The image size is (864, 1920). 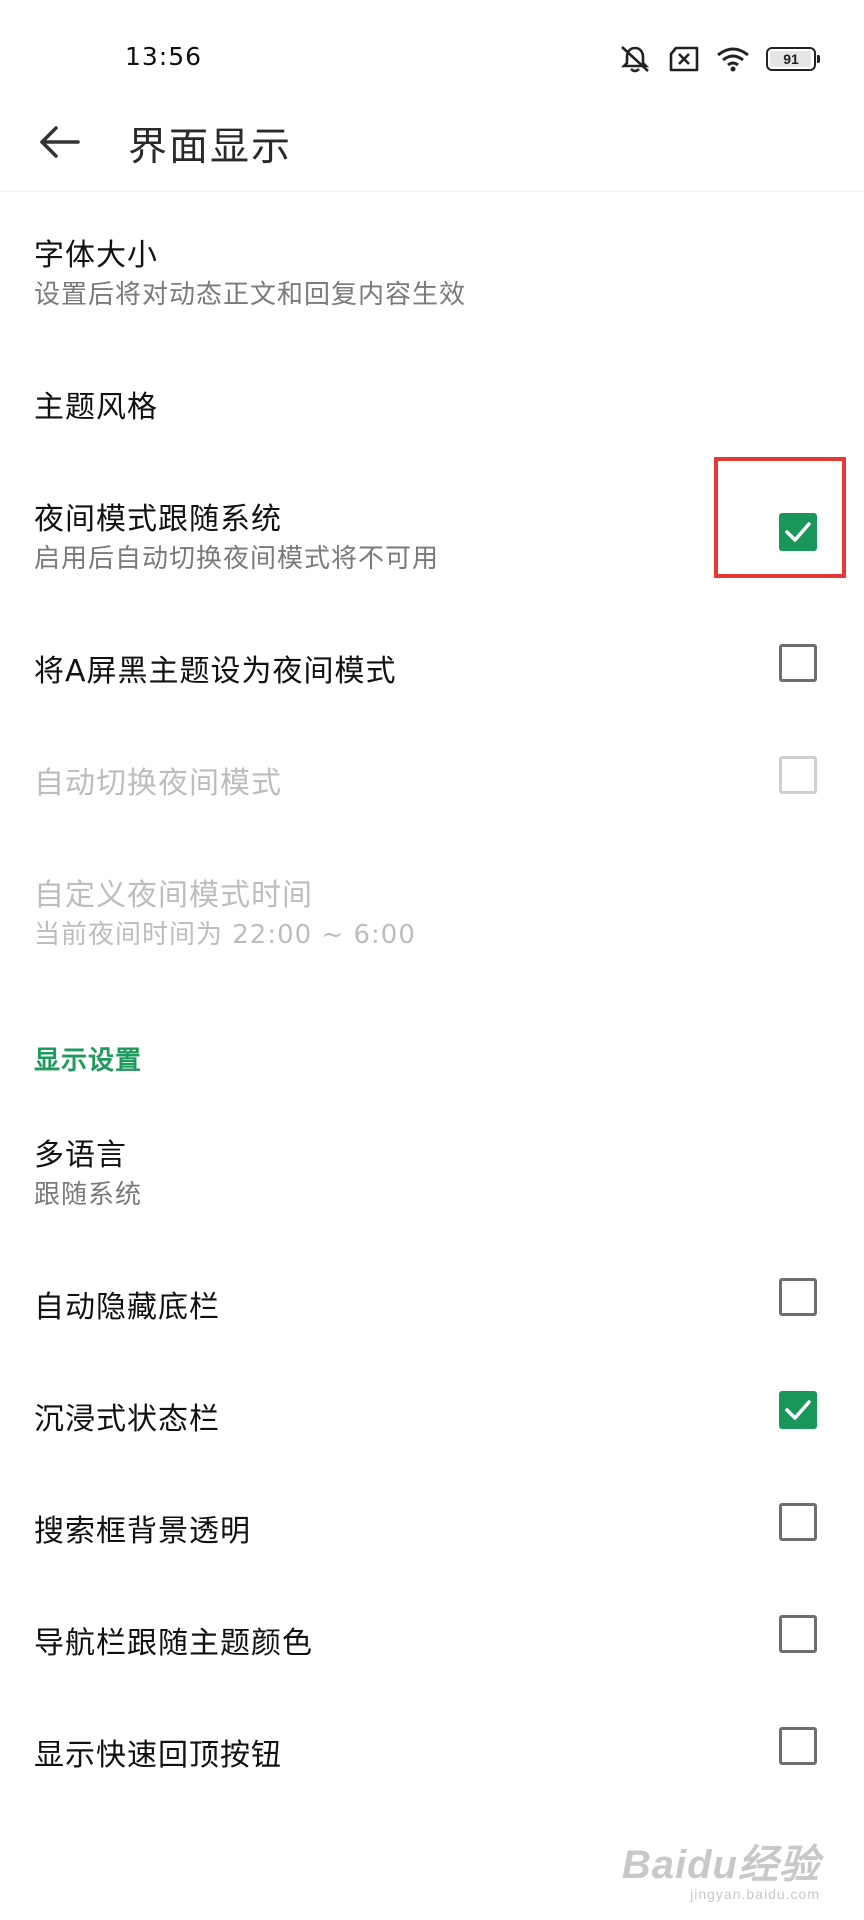 I want to click on battery-icon: 91, so click(x=793, y=59).